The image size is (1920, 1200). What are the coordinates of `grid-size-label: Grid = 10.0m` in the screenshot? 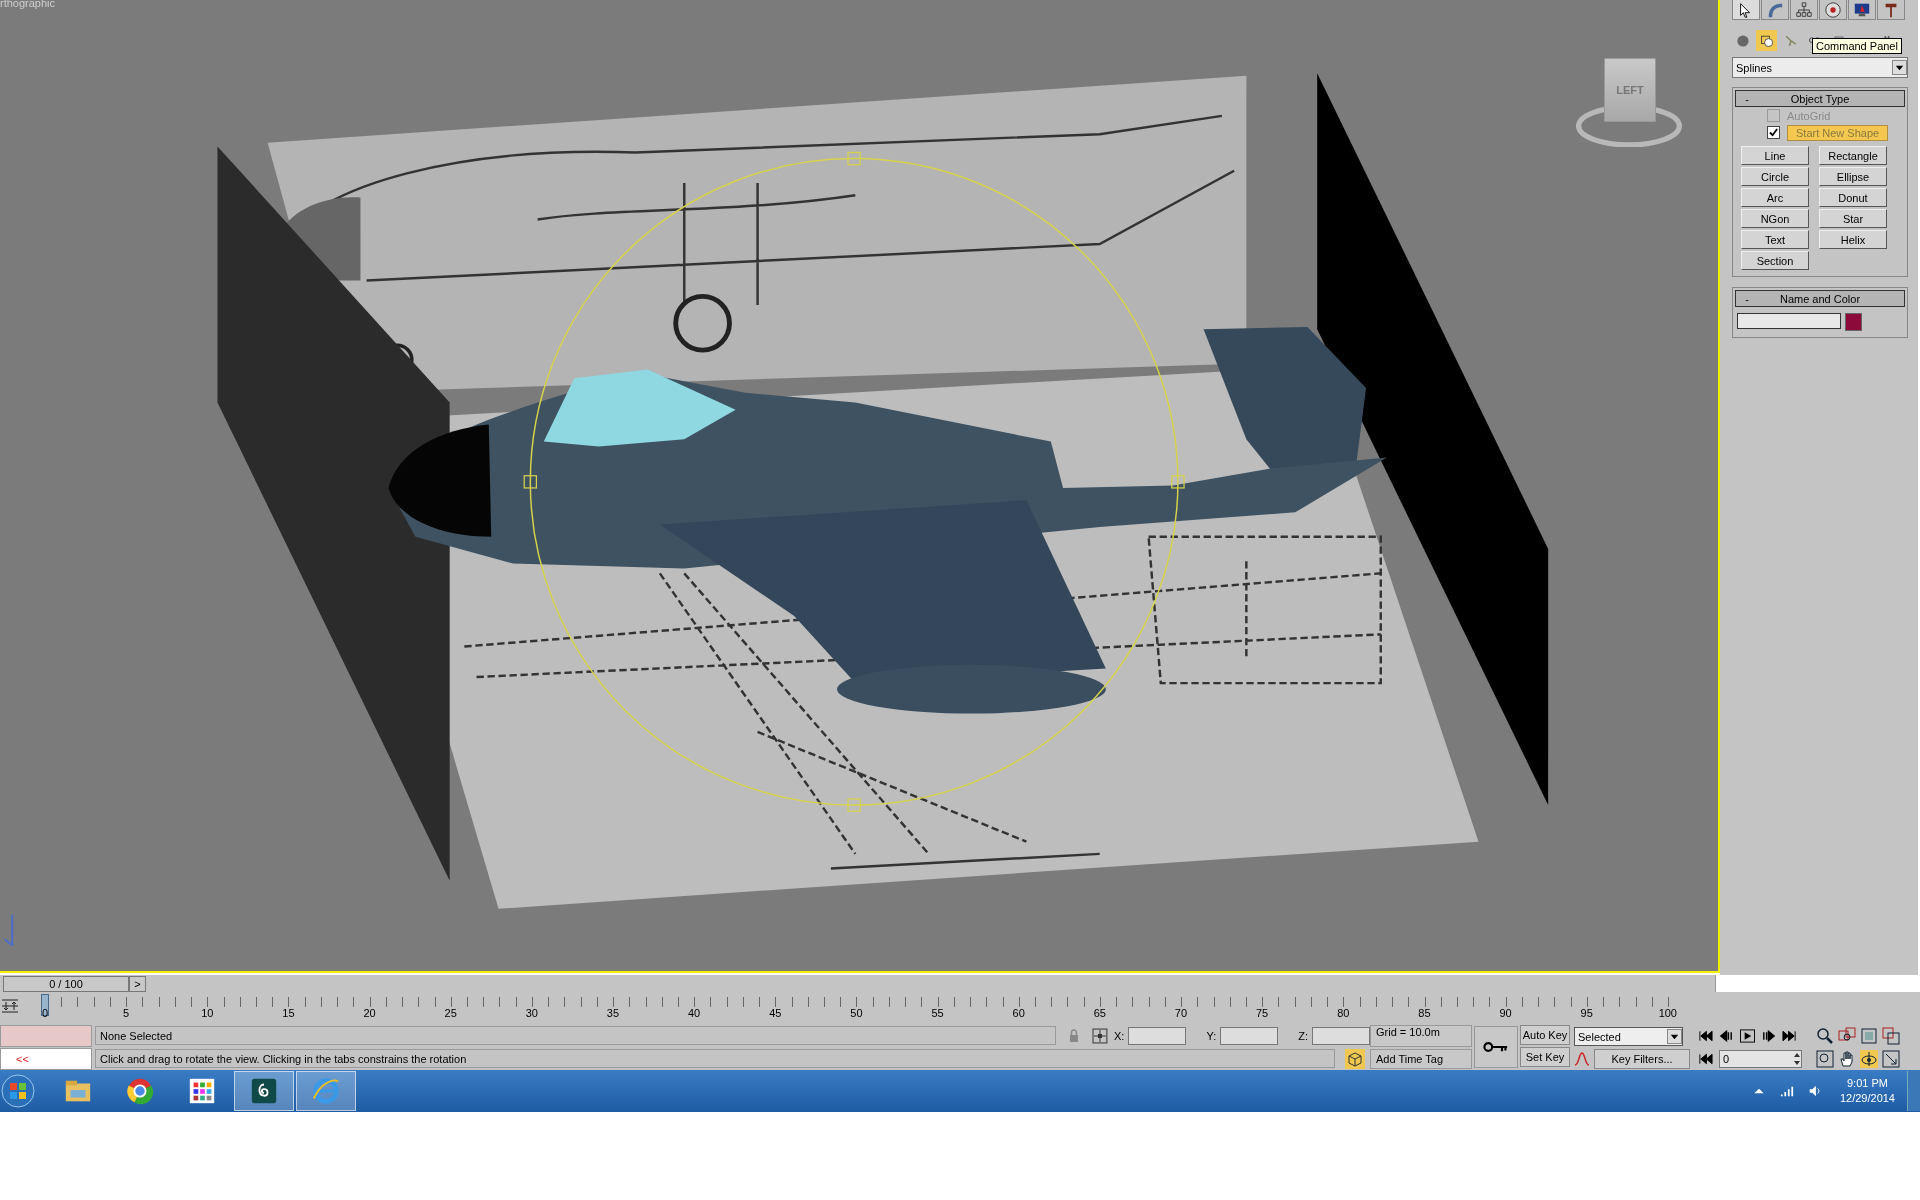 It's located at (1421, 1036).